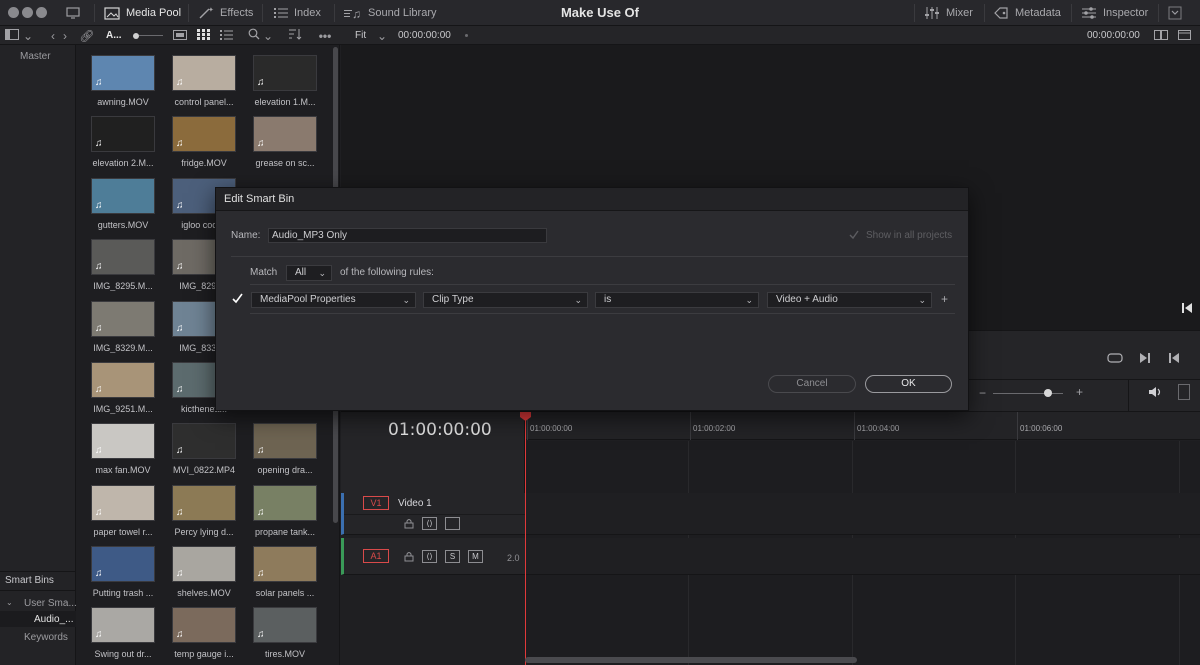  I want to click on audio-track-badge: A1, so click(376, 556).